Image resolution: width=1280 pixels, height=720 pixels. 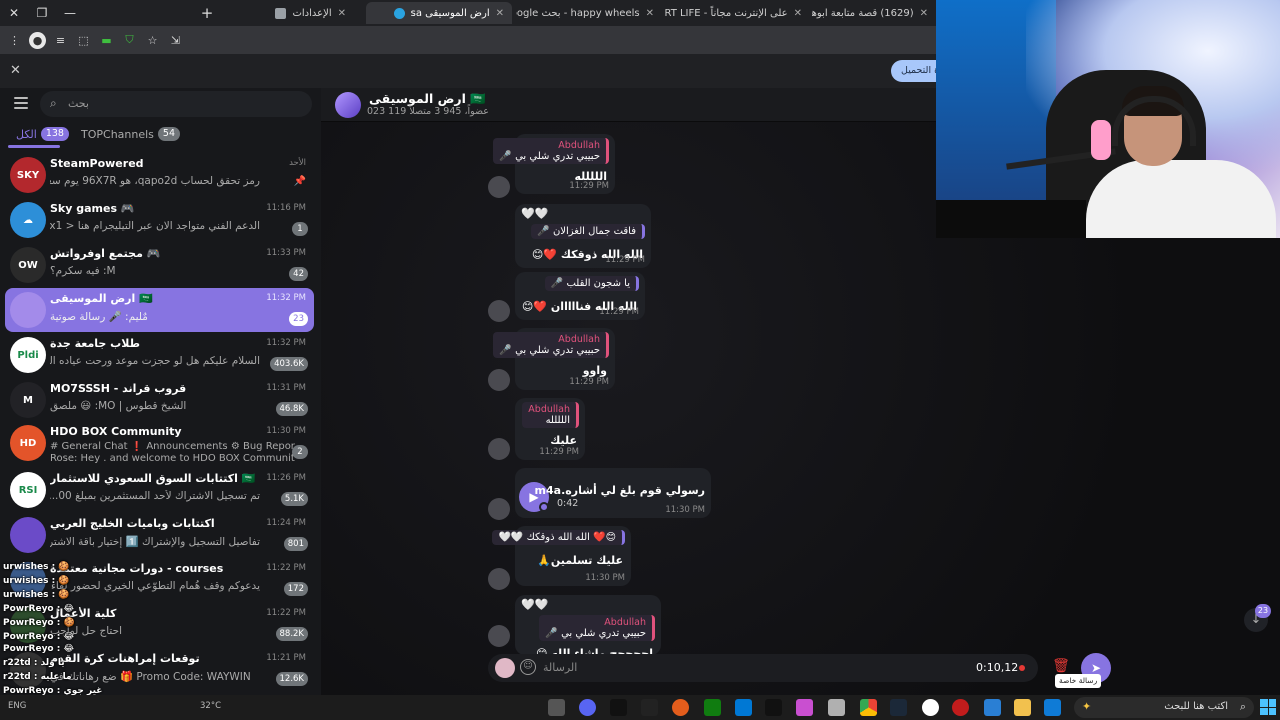 I want to click on chat-time: 11:31 PM, so click(x=286, y=388).